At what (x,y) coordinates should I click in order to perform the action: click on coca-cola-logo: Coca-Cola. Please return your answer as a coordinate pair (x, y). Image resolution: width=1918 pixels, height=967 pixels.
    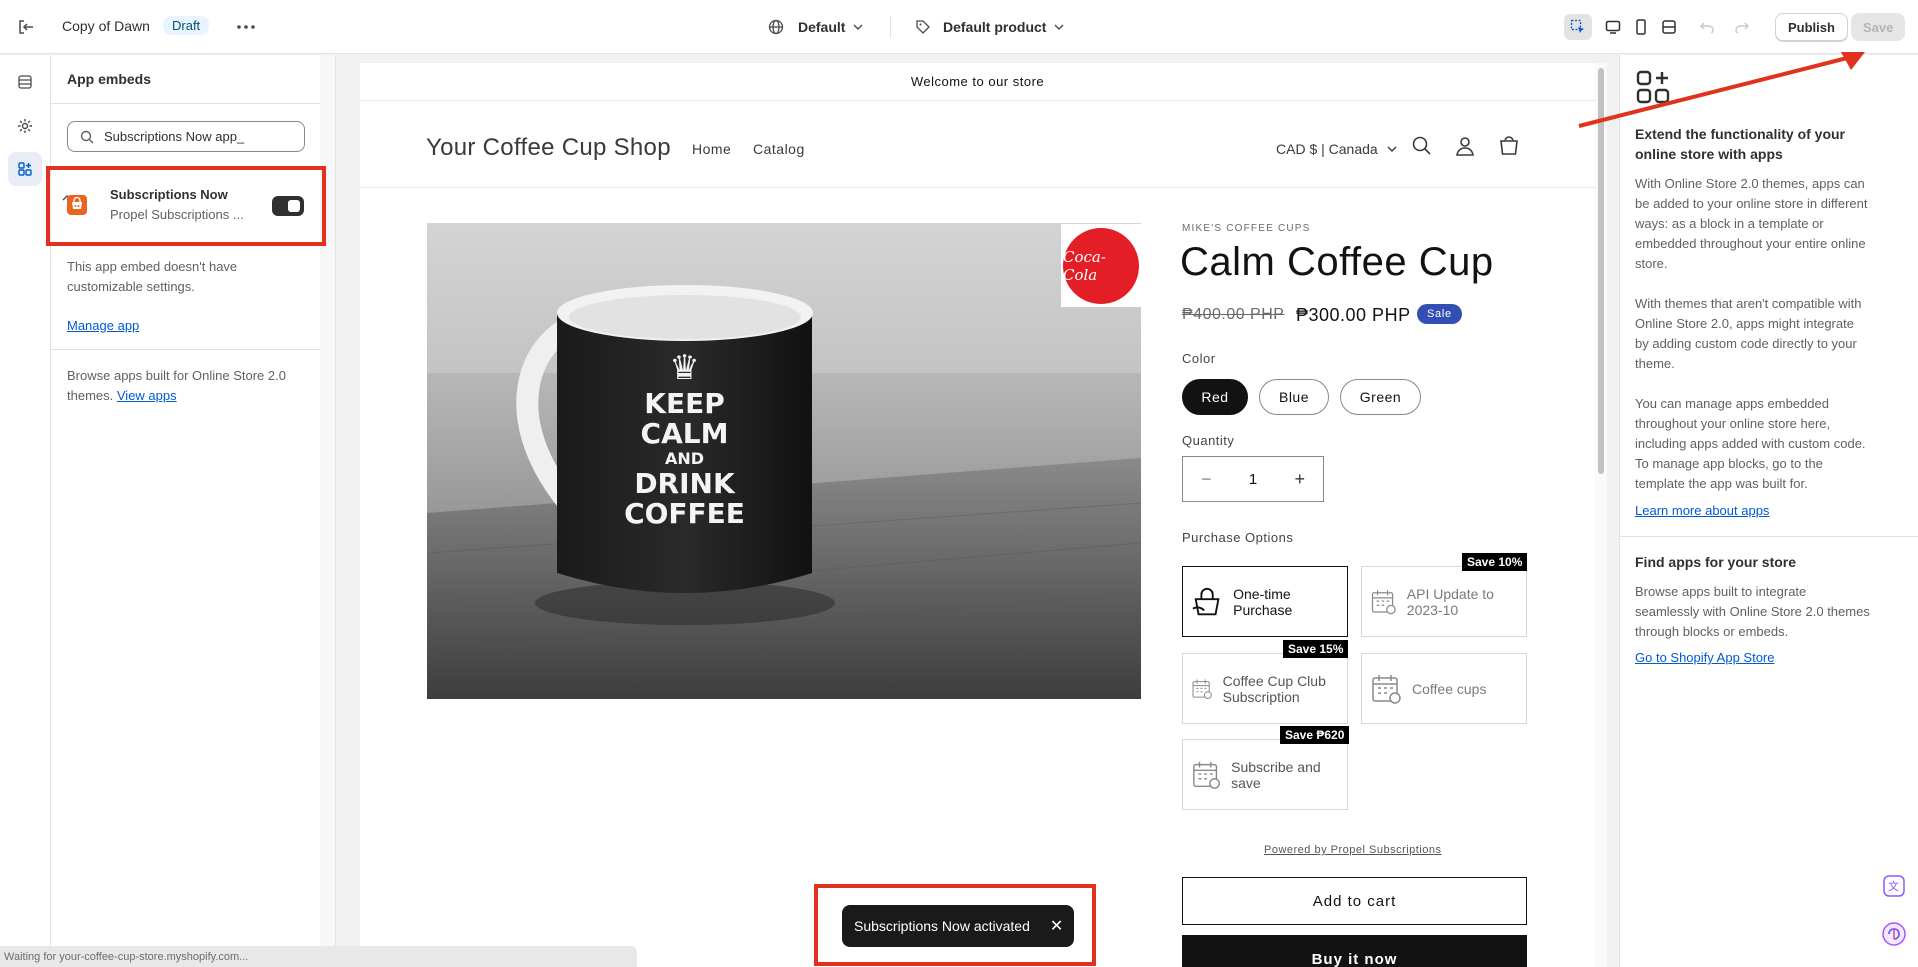
    Looking at the image, I should click on (1101, 265).